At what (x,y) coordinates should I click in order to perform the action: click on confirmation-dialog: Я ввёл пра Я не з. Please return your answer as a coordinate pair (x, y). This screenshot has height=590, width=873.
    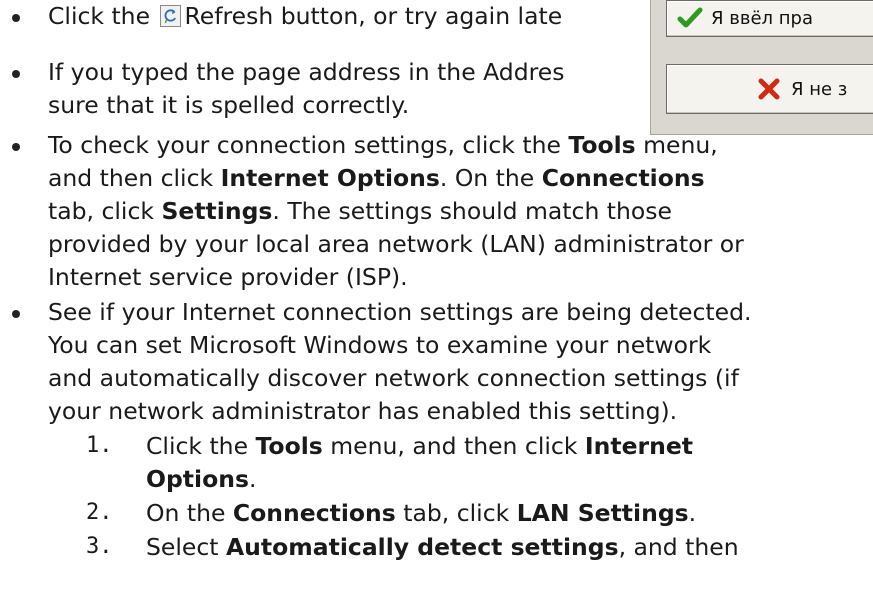
    Looking at the image, I should click on (761, 67).